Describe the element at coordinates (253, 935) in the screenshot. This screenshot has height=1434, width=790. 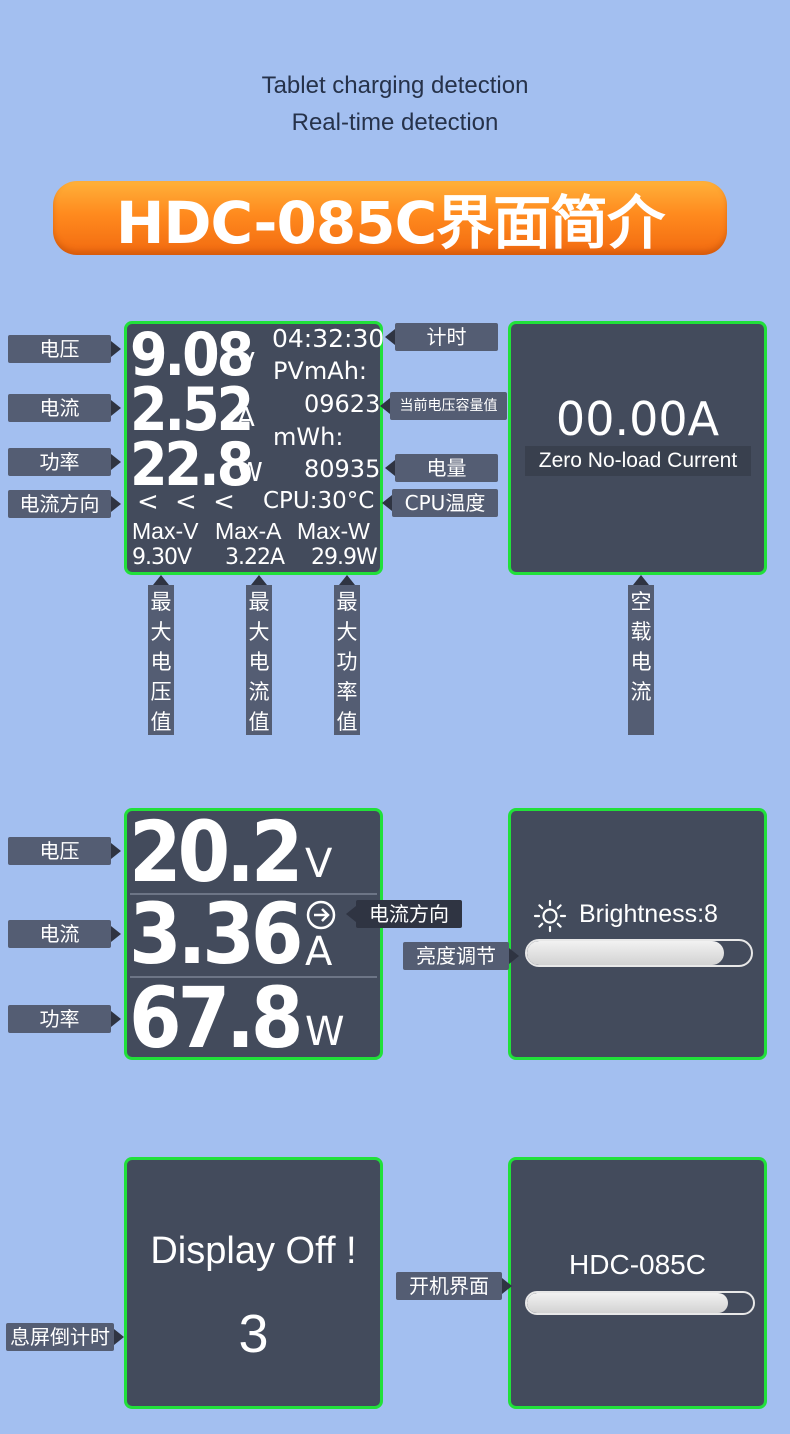
I see `large-readout-screen: 20.2 V 3.36 A 67.8 W` at that location.